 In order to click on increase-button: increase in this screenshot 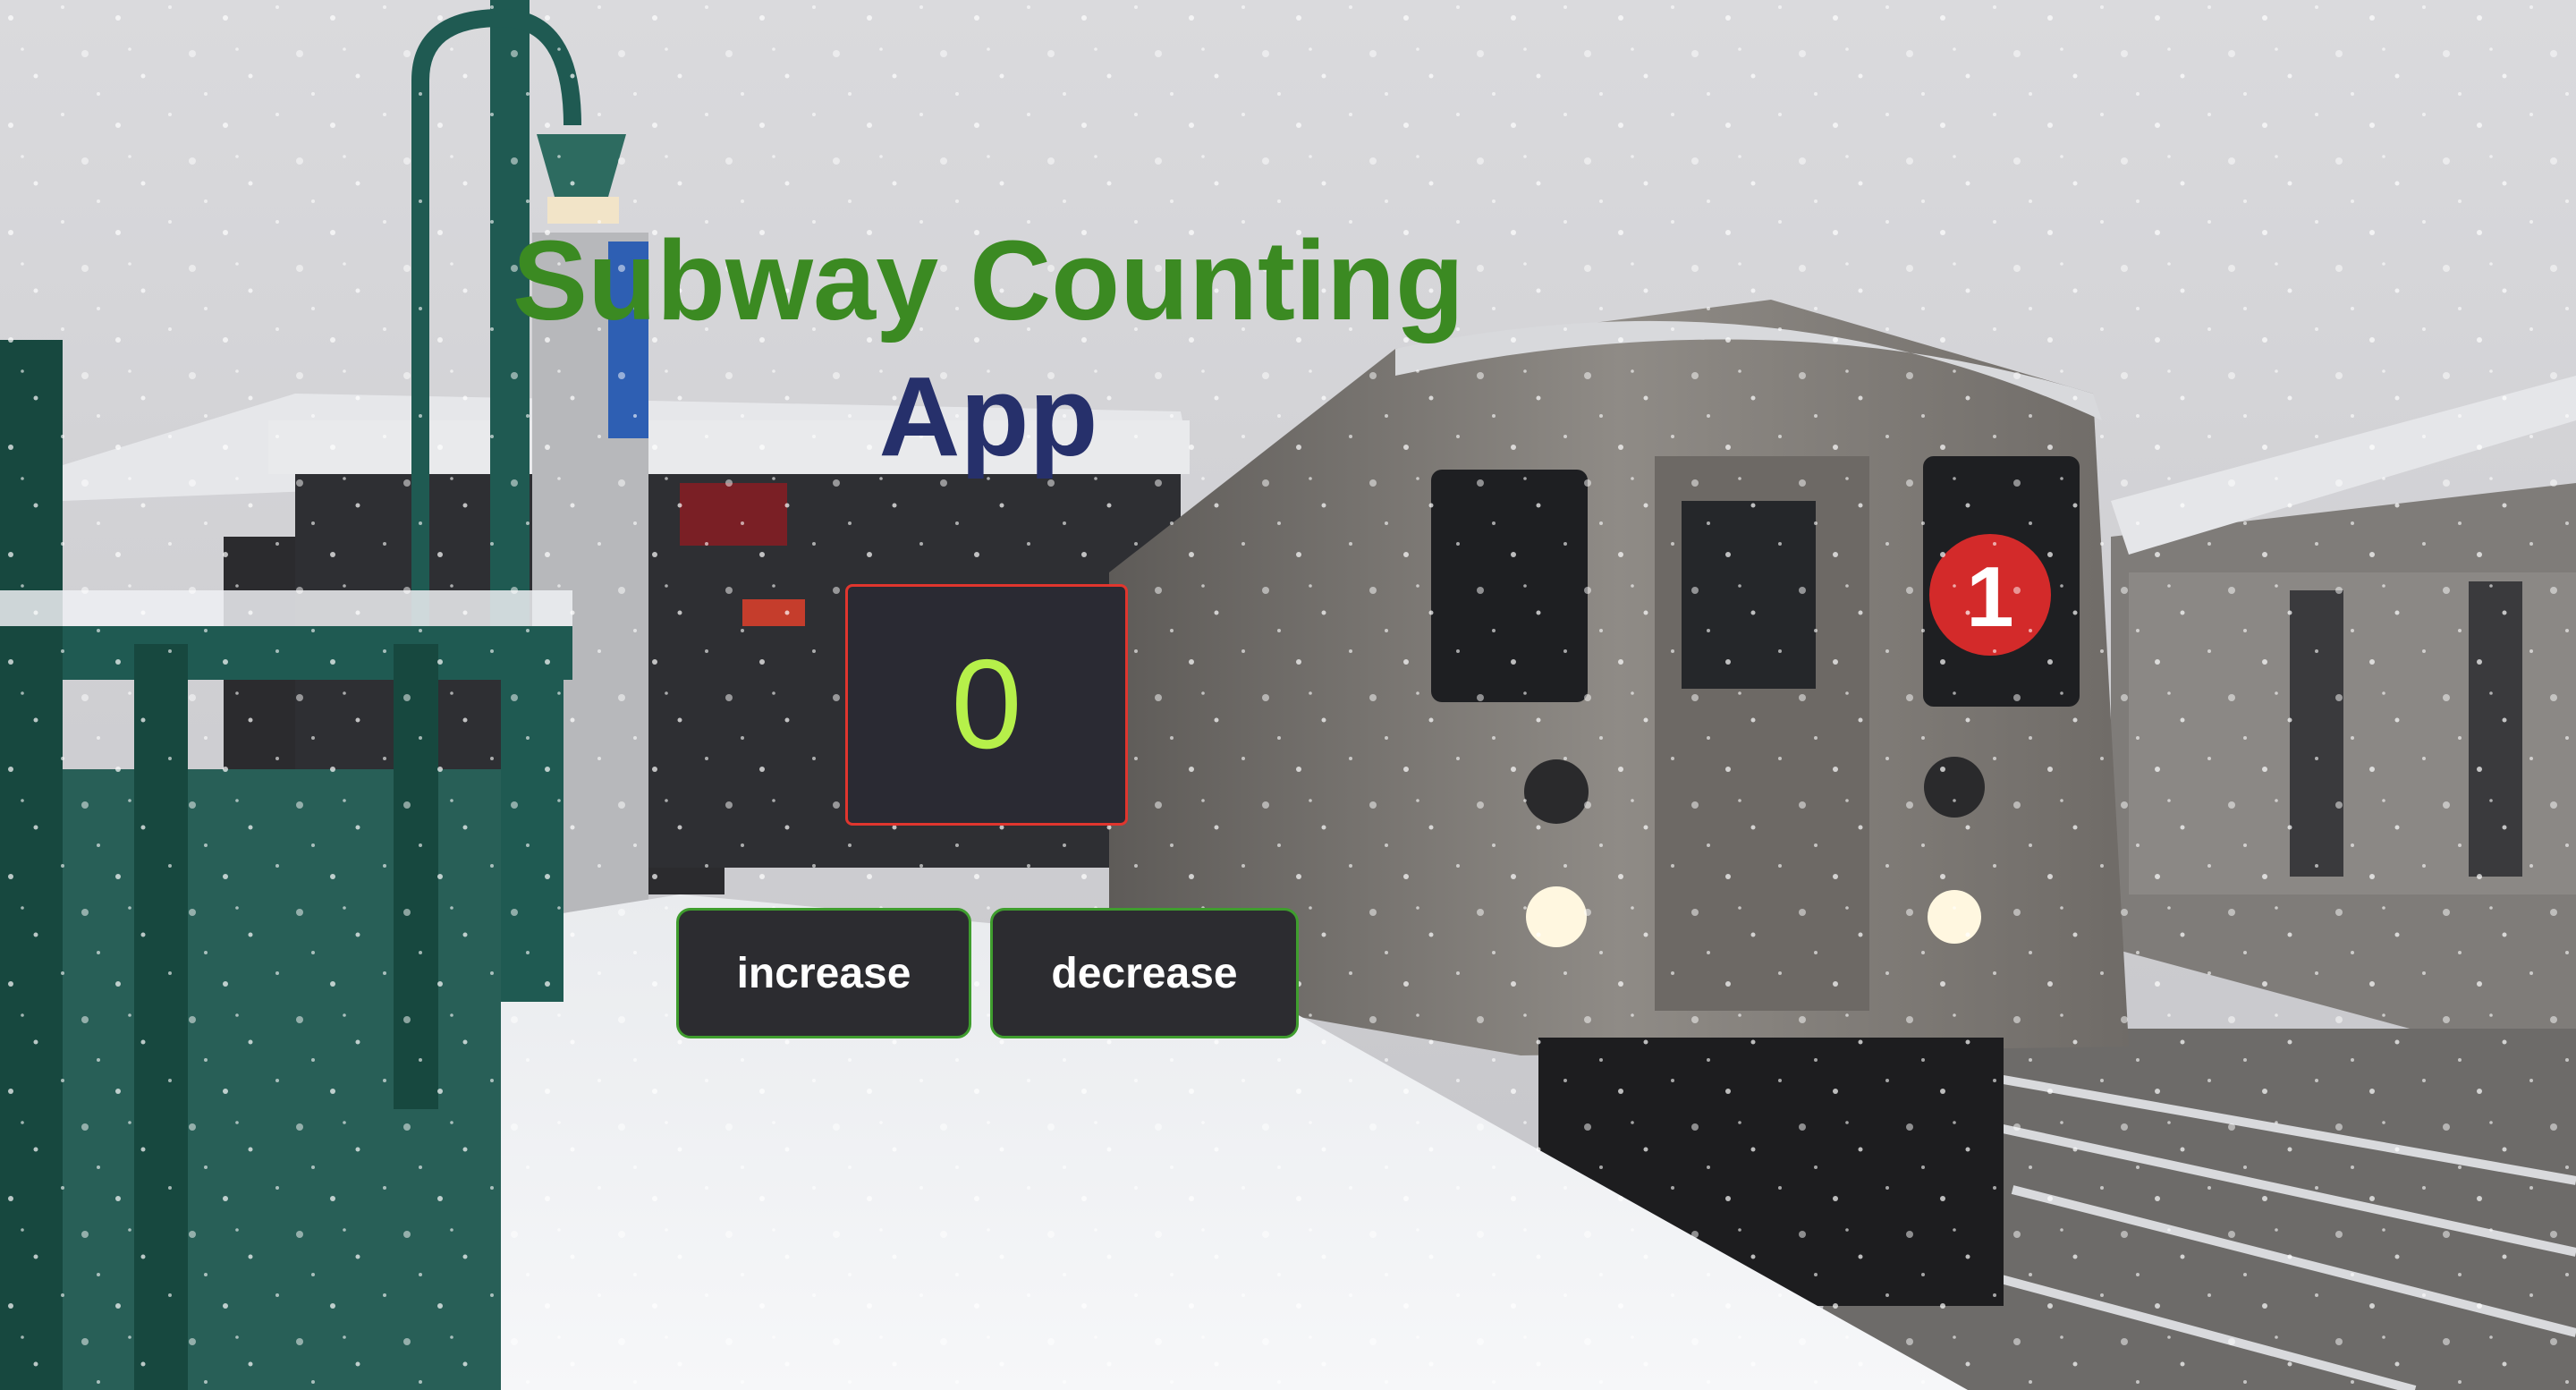, I will do `click(823, 973)`.